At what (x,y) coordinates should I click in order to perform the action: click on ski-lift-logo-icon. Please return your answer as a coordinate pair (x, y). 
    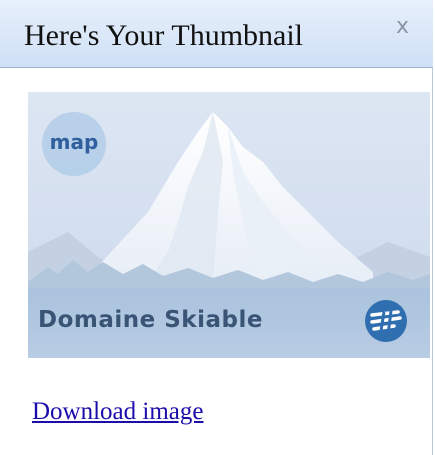
    Looking at the image, I should click on (386, 321).